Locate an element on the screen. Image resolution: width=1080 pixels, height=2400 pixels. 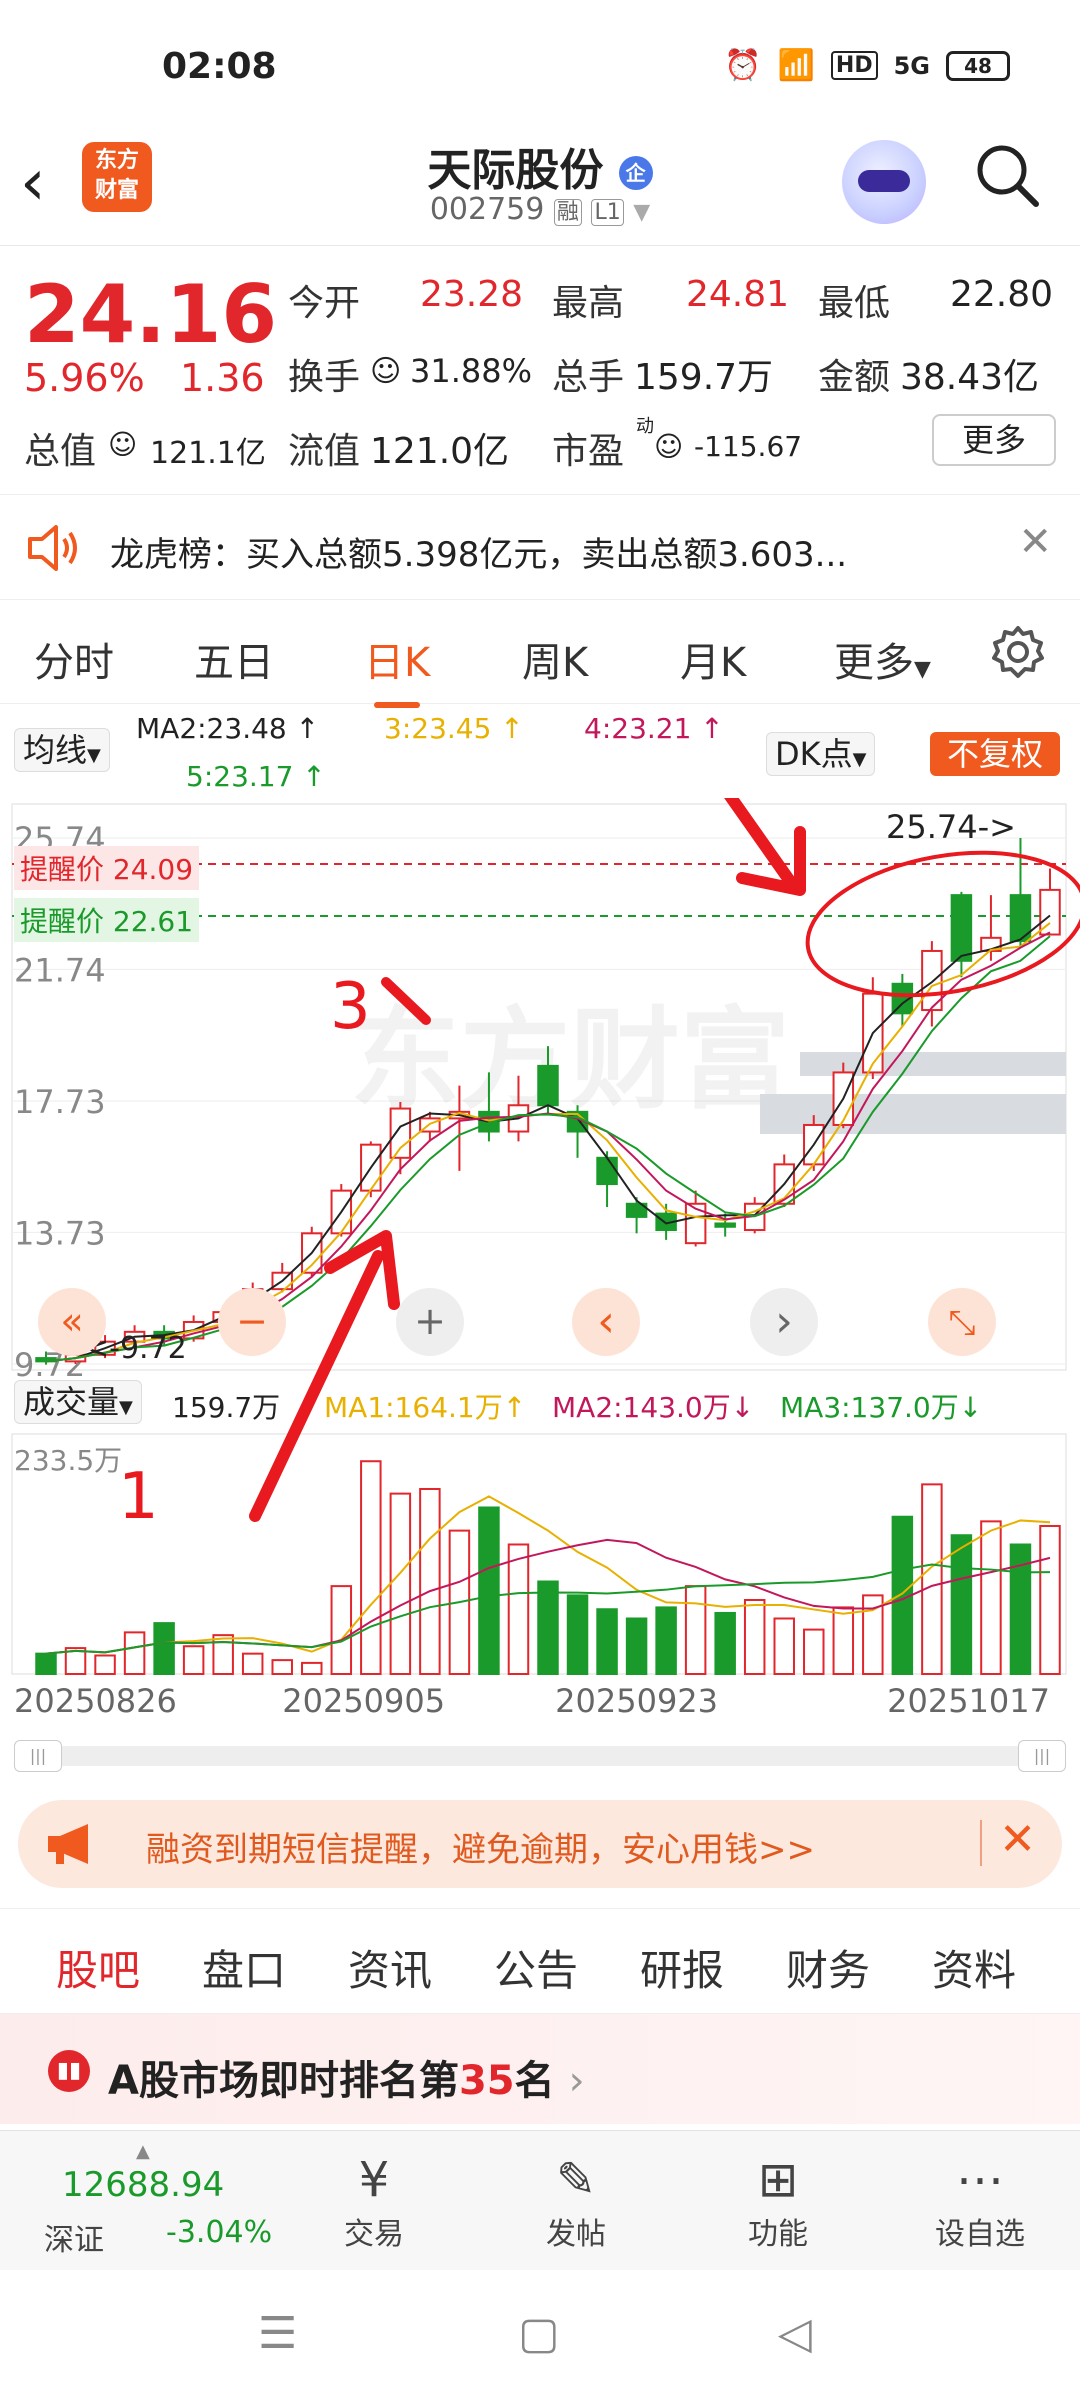
pe-dynamic-tag: 动 is located at coordinates (645, 426).